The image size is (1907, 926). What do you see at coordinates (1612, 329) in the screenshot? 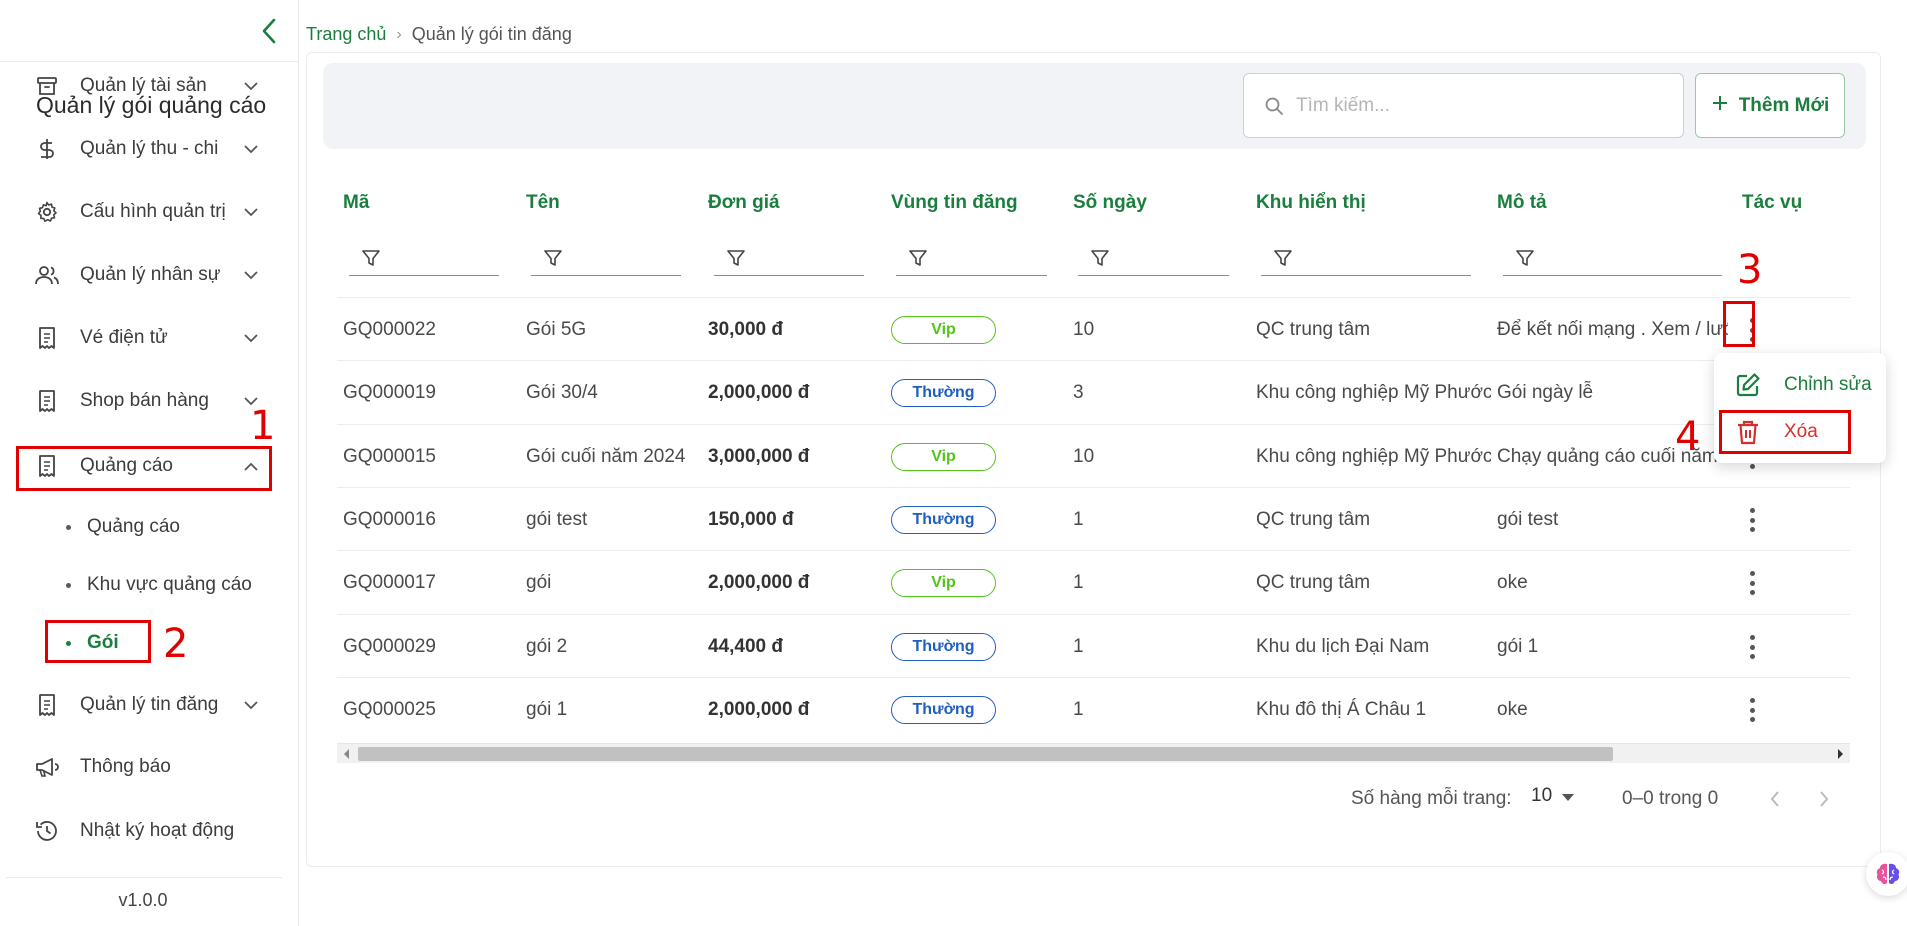
I see `cell-mo-ta: Để kết nối mạng . Xem / lướt` at bounding box center [1612, 329].